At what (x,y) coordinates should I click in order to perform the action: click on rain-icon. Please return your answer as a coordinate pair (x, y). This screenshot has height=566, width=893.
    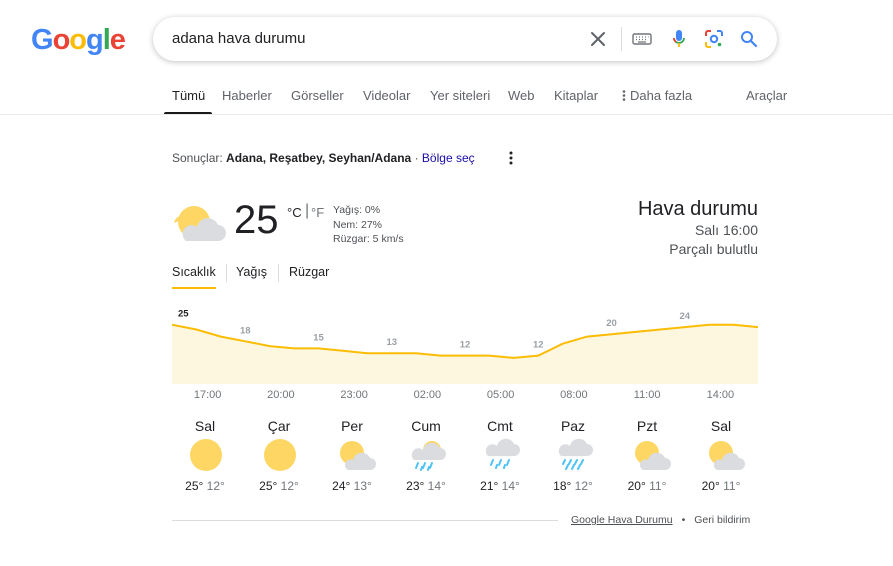
    Looking at the image, I should click on (502, 455).